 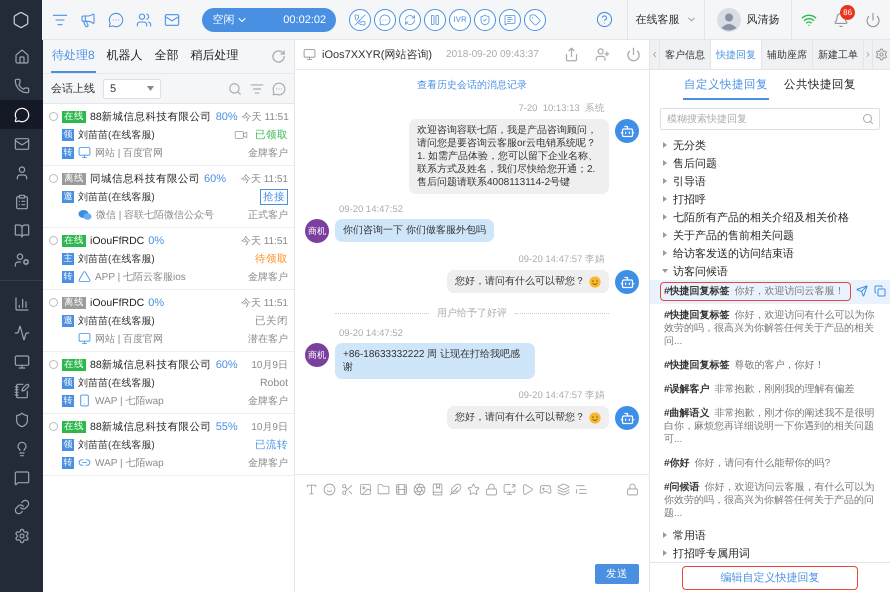 What do you see at coordinates (776, 217) in the screenshot?
I see `reply-category: 七陌所有产品的相关介绍及相关价格` at bounding box center [776, 217].